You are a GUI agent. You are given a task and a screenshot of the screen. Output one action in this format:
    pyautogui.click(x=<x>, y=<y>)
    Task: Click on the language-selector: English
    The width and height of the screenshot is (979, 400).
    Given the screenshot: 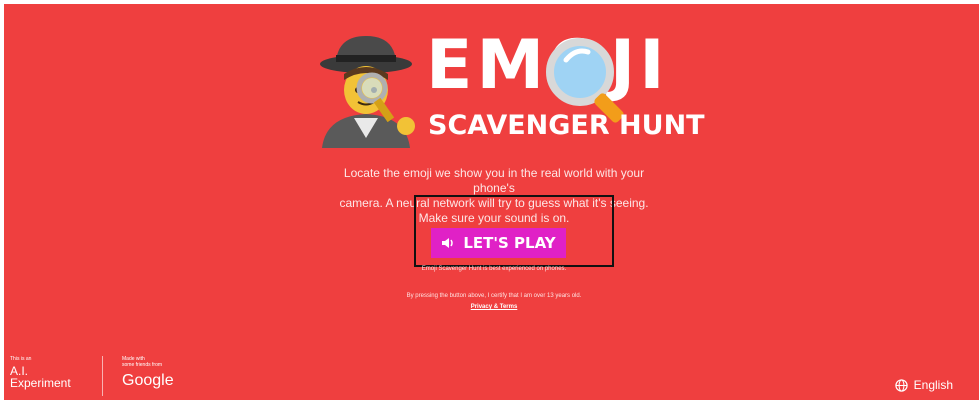 What is the action you would take?
    pyautogui.click(x=923, y=385)
    